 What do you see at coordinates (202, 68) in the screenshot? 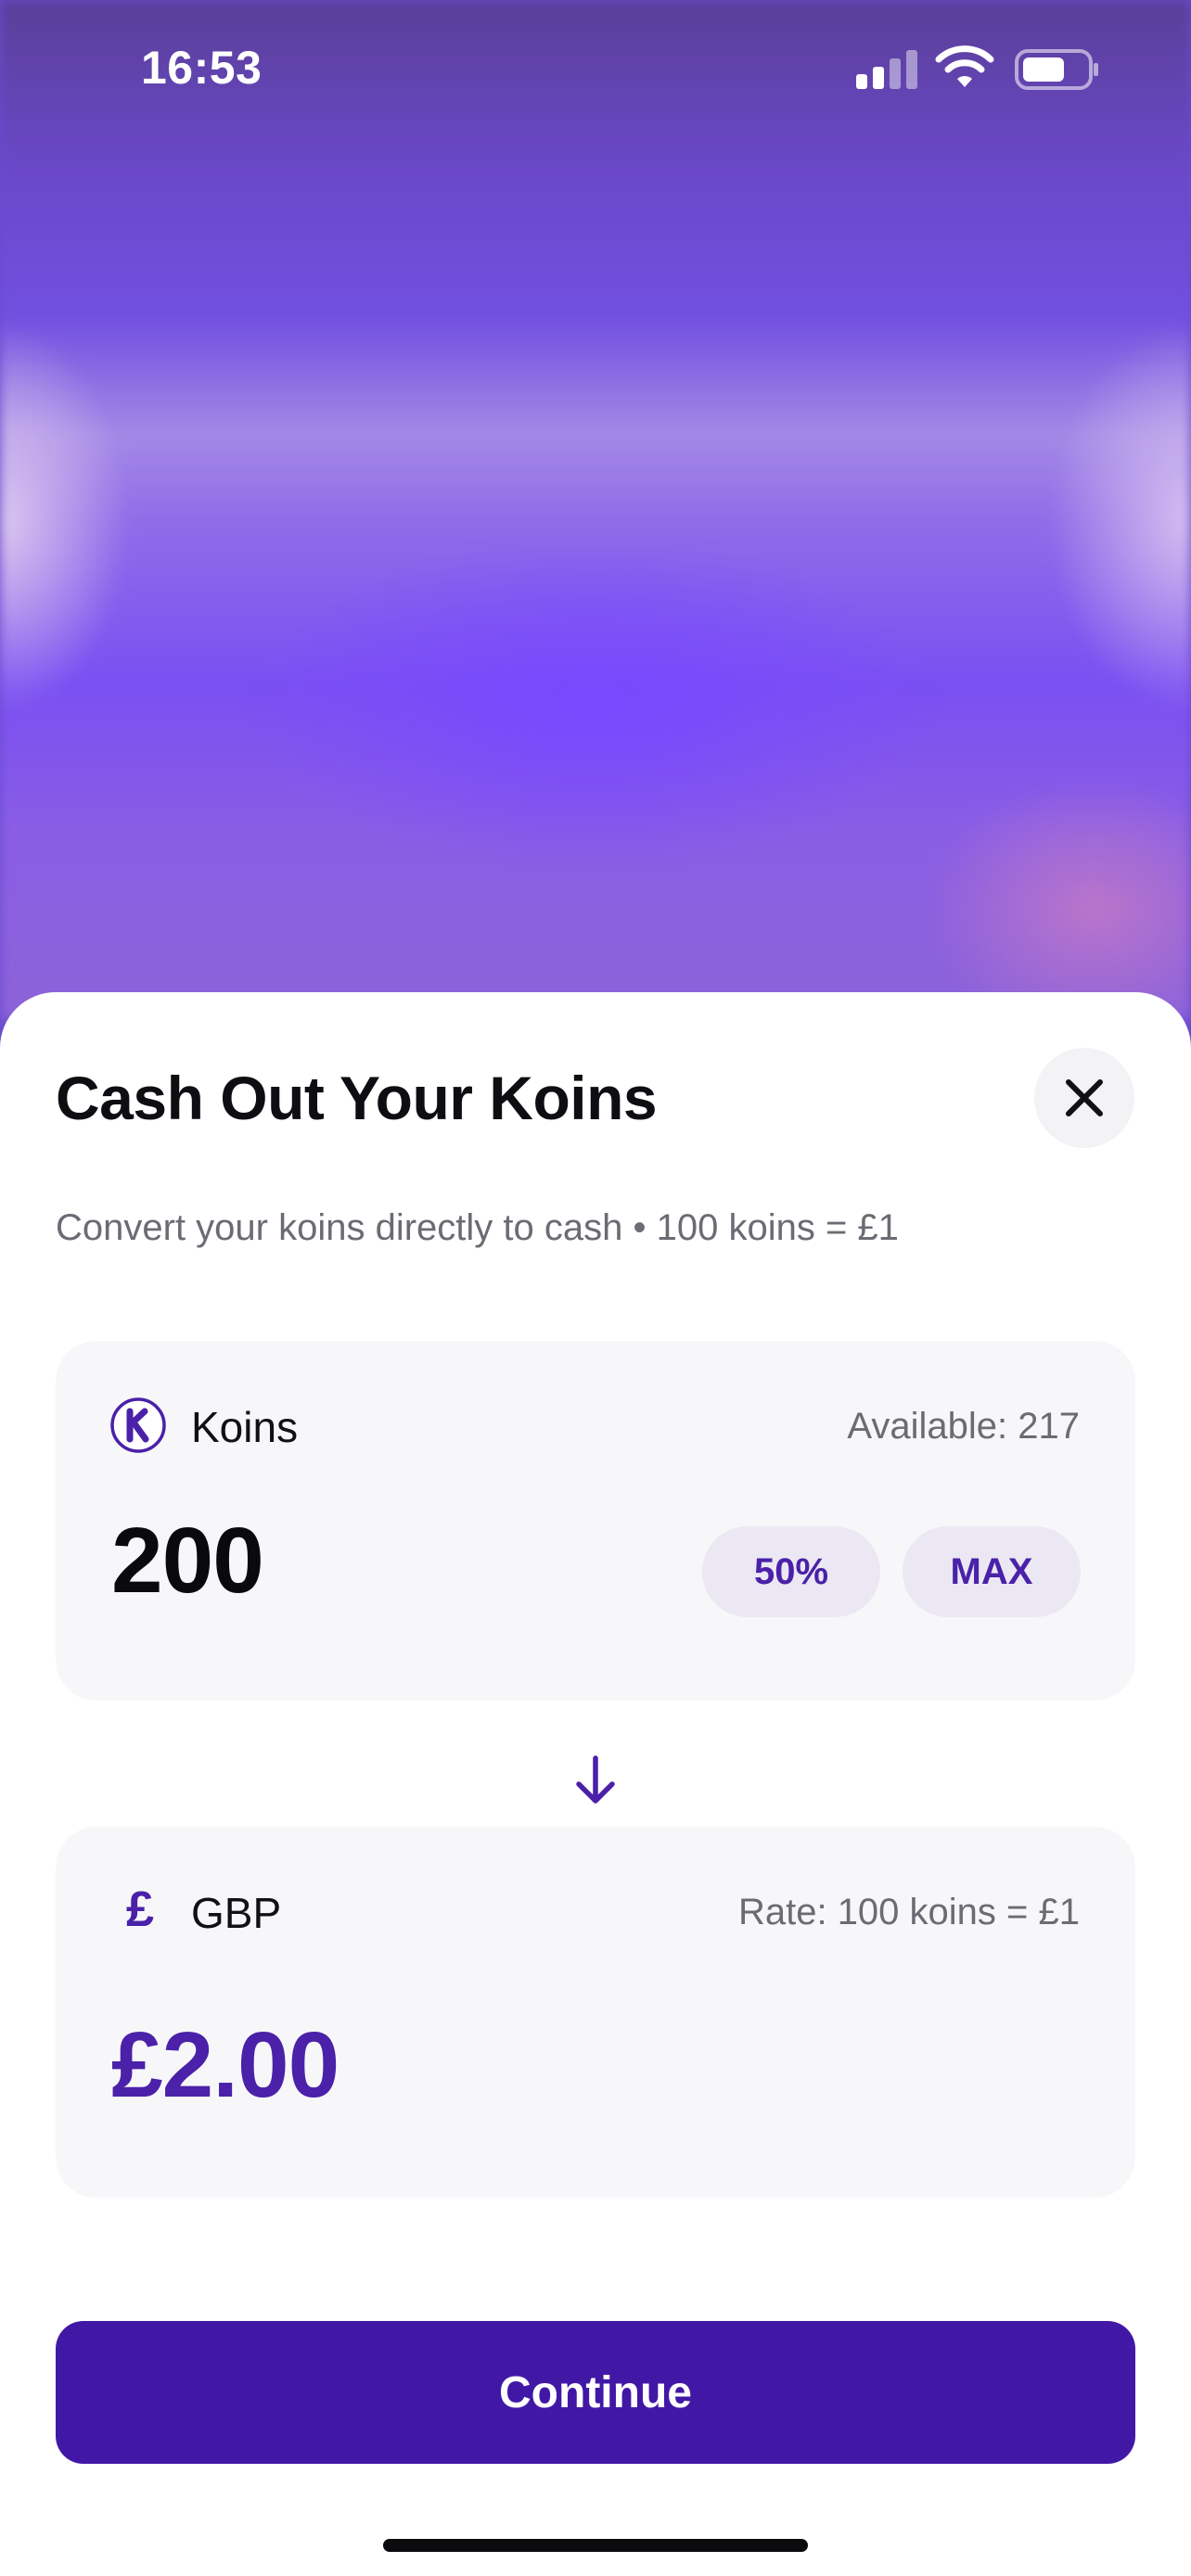
I see `status-time: 16:53` at bounding box center [202, 68].